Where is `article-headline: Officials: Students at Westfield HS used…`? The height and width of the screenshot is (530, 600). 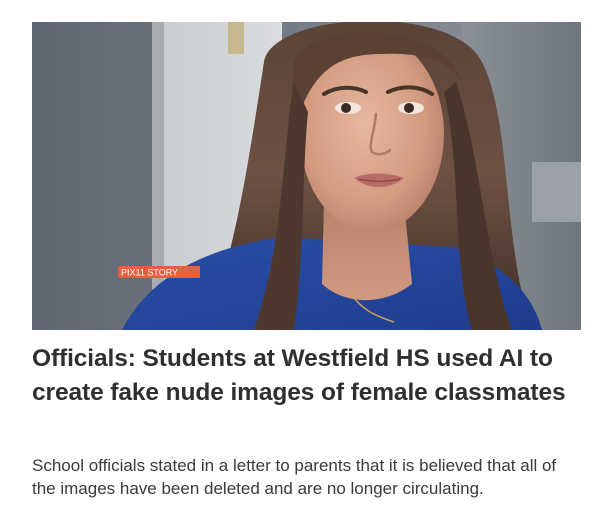
article-headline: Officials: Students at Westfield HS used… is located at coordinates (308, 376).